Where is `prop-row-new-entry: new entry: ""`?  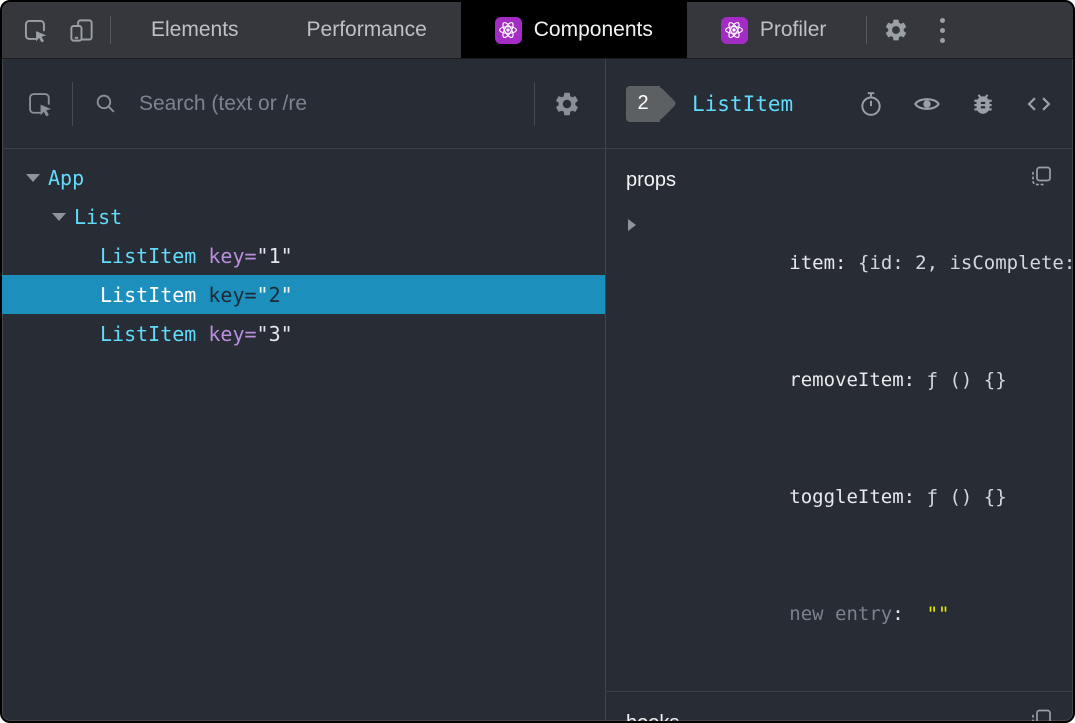
prop-row-new-entry: new entry: "" is located at coordinates (839, 614).